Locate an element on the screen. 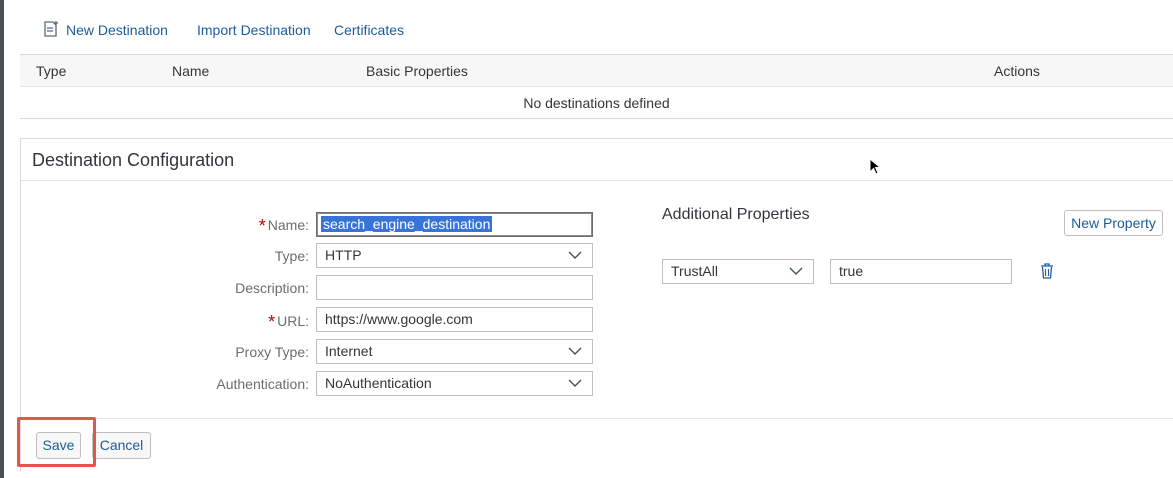 The height and width of the screenshot is (478, 1173). column-header-type: Type is located at coordinates (51, 71).